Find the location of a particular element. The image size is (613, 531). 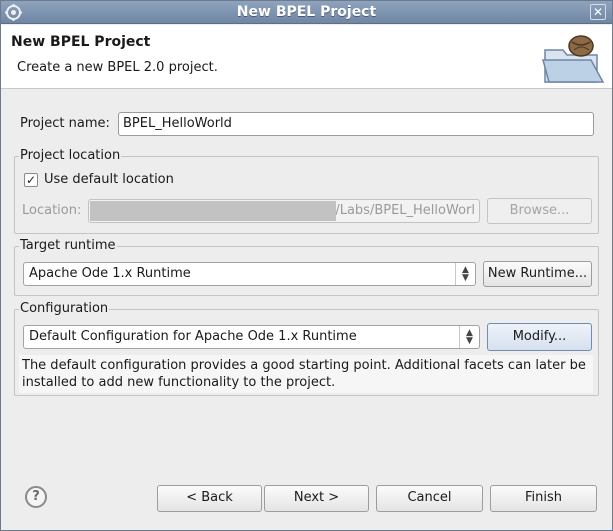

close-button: ✕ is located at coordinates (598, 12).